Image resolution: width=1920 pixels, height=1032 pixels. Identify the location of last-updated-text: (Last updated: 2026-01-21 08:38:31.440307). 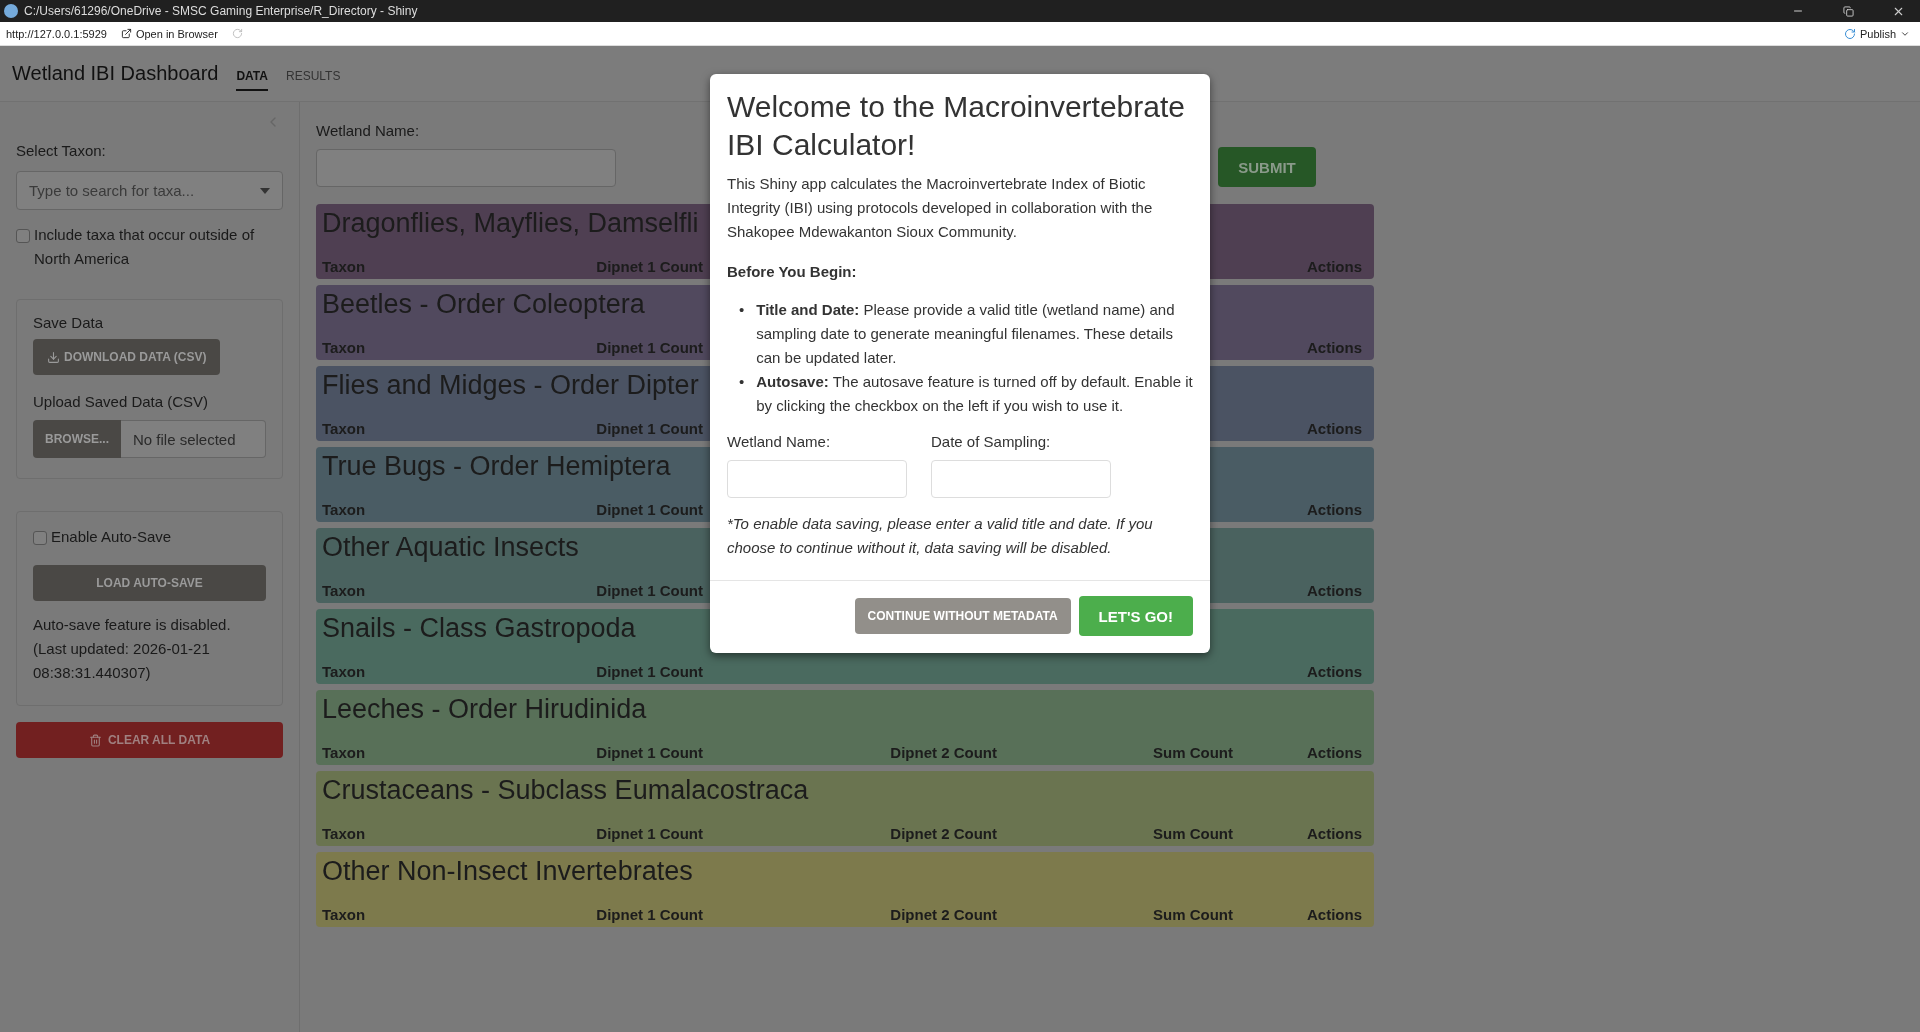
(122, 661).